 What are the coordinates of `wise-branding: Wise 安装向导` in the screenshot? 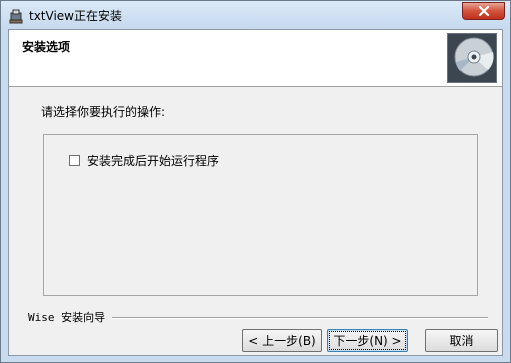 It's located at (67, 317).